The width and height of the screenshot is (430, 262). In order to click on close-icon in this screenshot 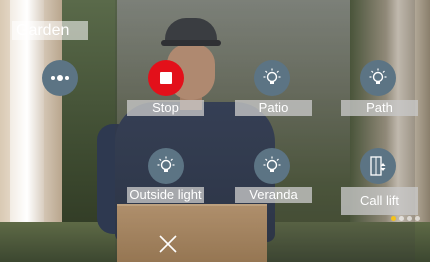, I will do `click(168, 244)`.